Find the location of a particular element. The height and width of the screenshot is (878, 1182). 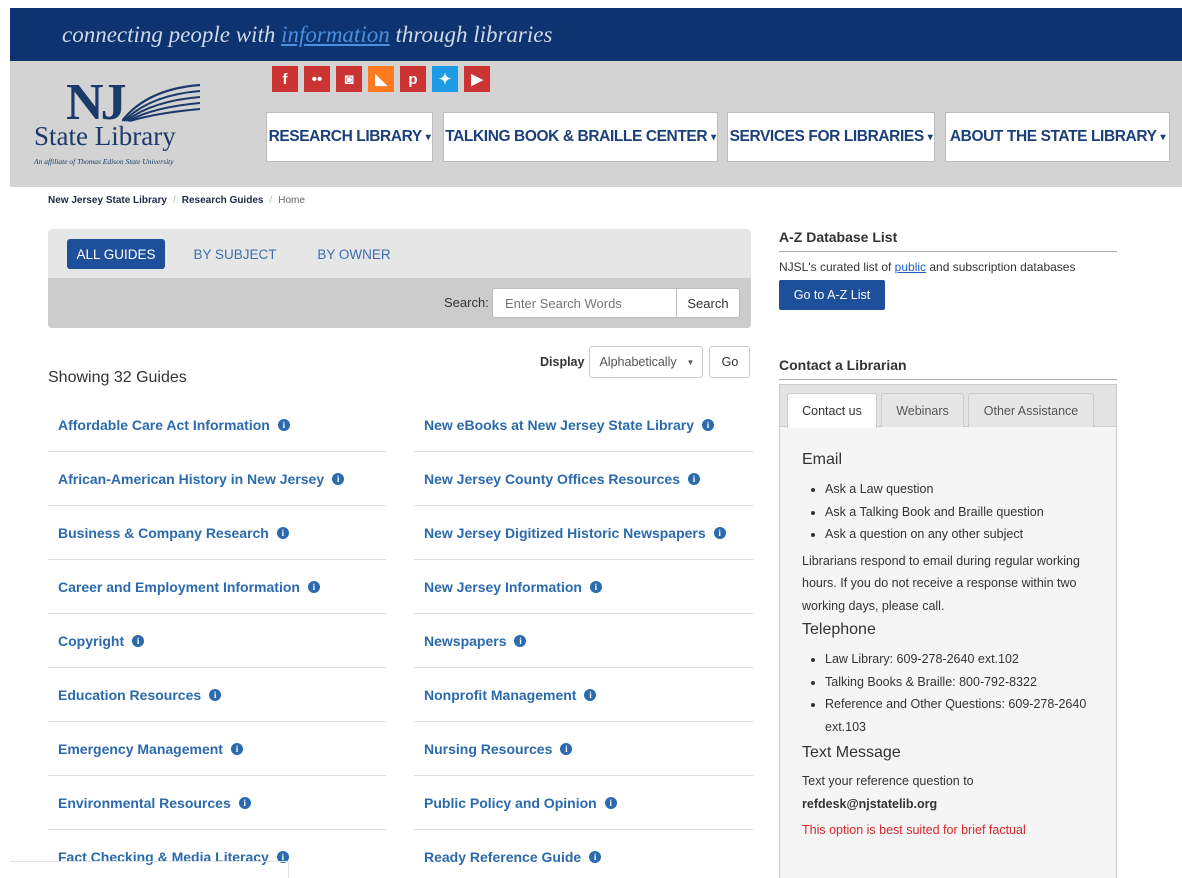

guides-count: Showing 32 Guides is located at coordinates (117, 377).